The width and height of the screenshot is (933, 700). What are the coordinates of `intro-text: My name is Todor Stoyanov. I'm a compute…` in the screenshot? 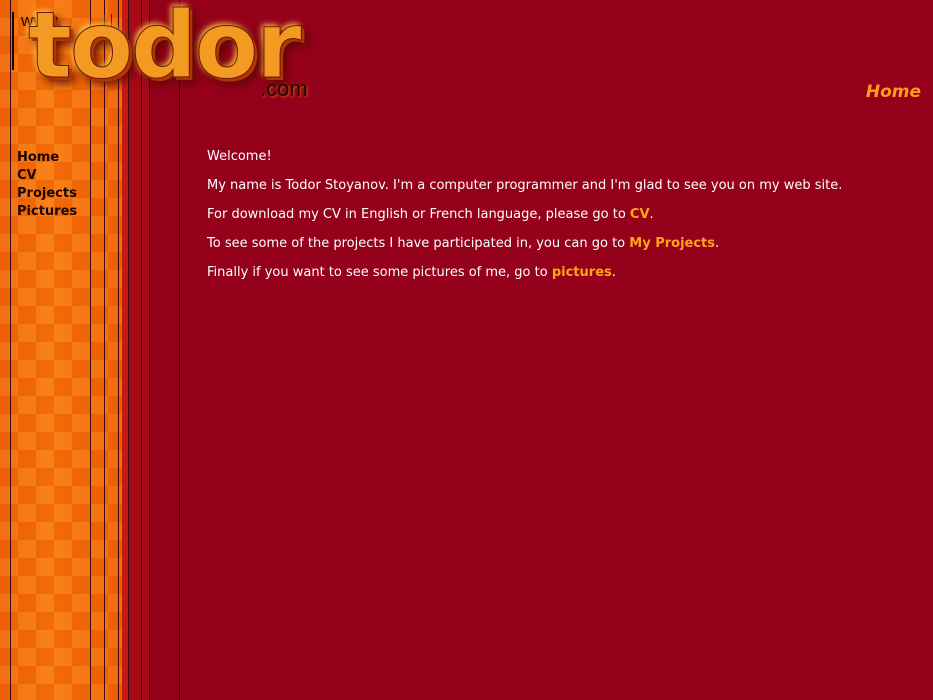 It's located at (557, 185).